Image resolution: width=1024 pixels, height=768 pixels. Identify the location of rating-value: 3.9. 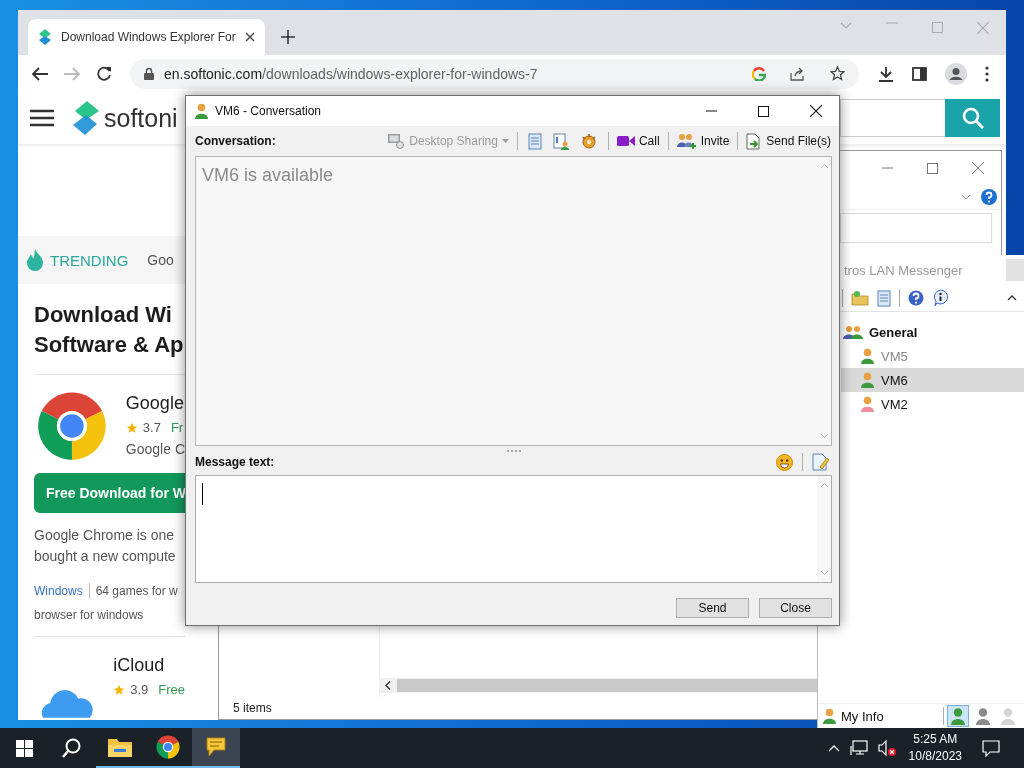
(139, 689).